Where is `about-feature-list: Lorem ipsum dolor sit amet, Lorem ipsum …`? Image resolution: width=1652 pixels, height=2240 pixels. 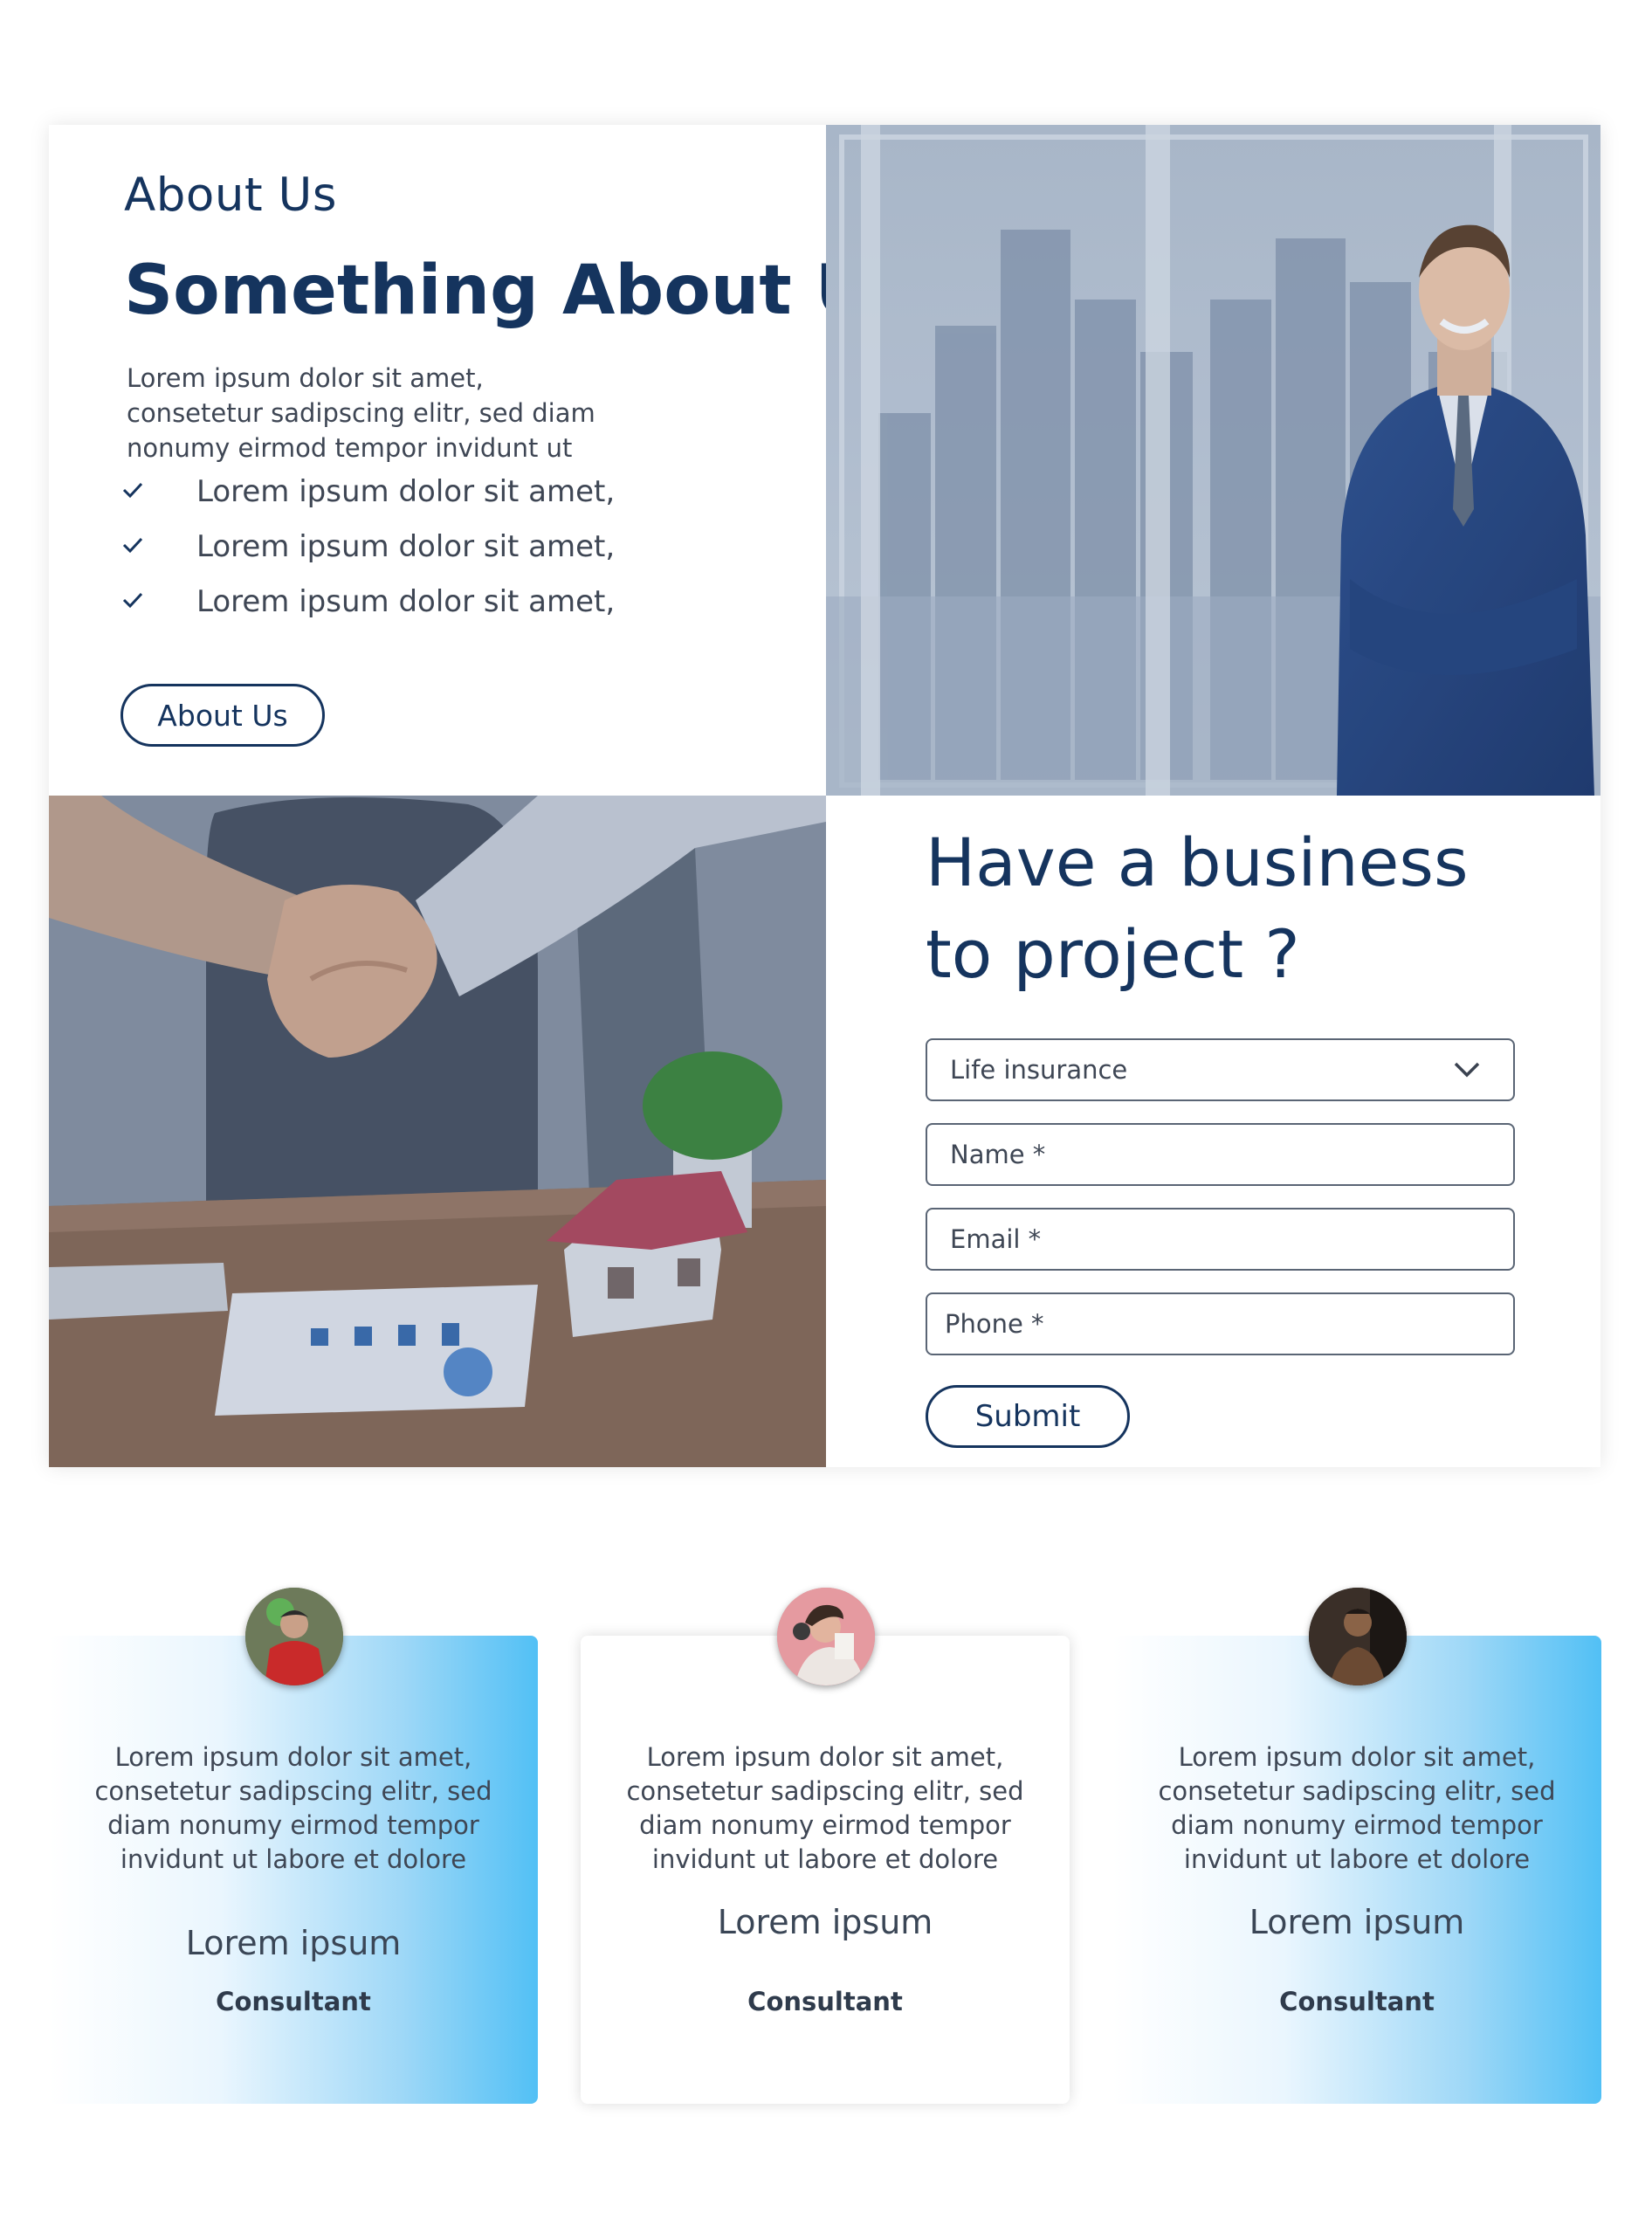
about-feature-list: Lorem ipsum dolor sit amet, Lorem ipsum … is located at coordinates (368, 556).